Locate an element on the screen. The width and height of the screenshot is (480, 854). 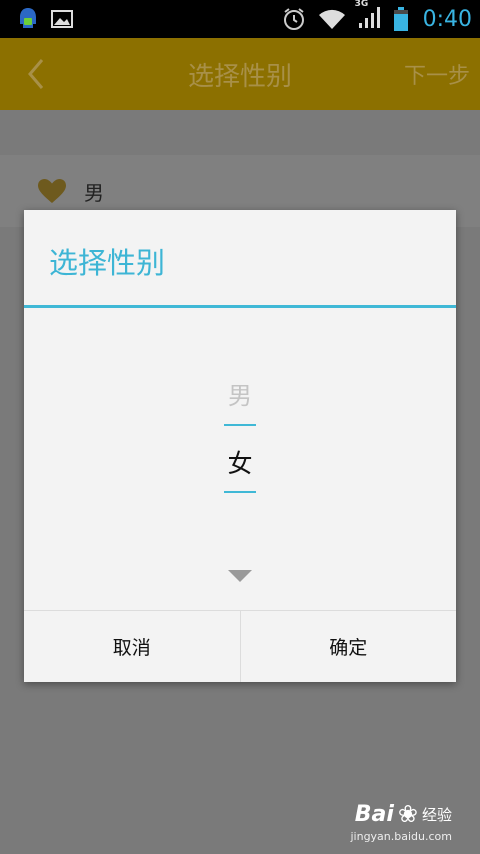
chevron-left-icon is located at coordinates (38, 74).